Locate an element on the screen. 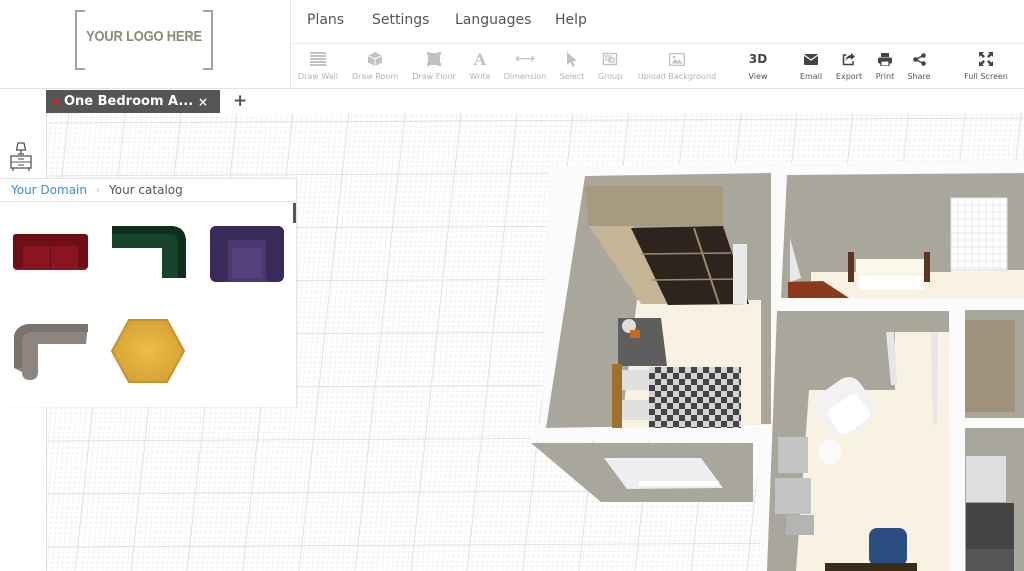 This screenshot has height=571, width=1024. fullscreen-icon is located at coordinates (986, 59).